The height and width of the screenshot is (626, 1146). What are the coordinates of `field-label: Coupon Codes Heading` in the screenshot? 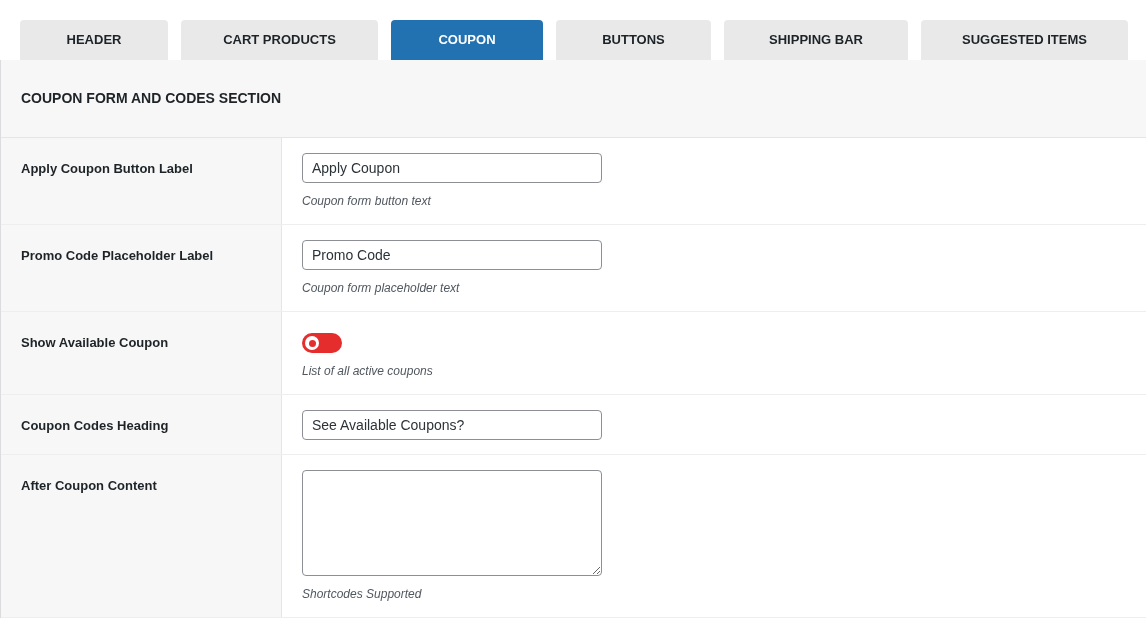 It's located at (95, 425).